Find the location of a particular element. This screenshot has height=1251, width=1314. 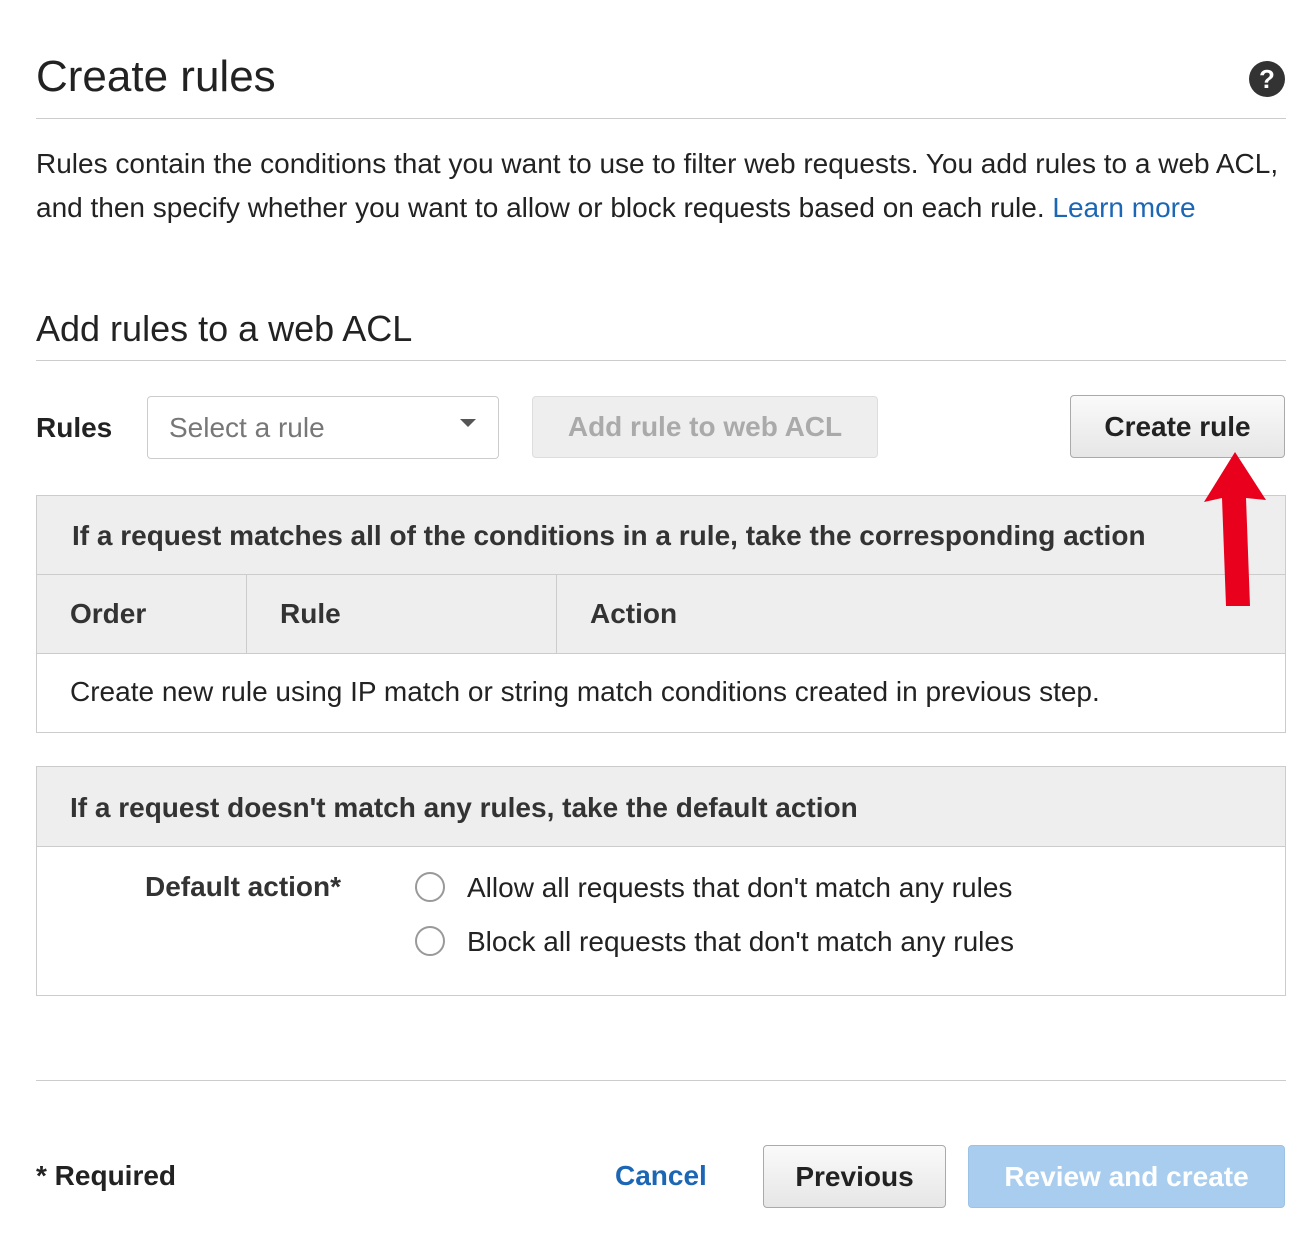

help-icon: ? is located at coordinates (1267, 79).